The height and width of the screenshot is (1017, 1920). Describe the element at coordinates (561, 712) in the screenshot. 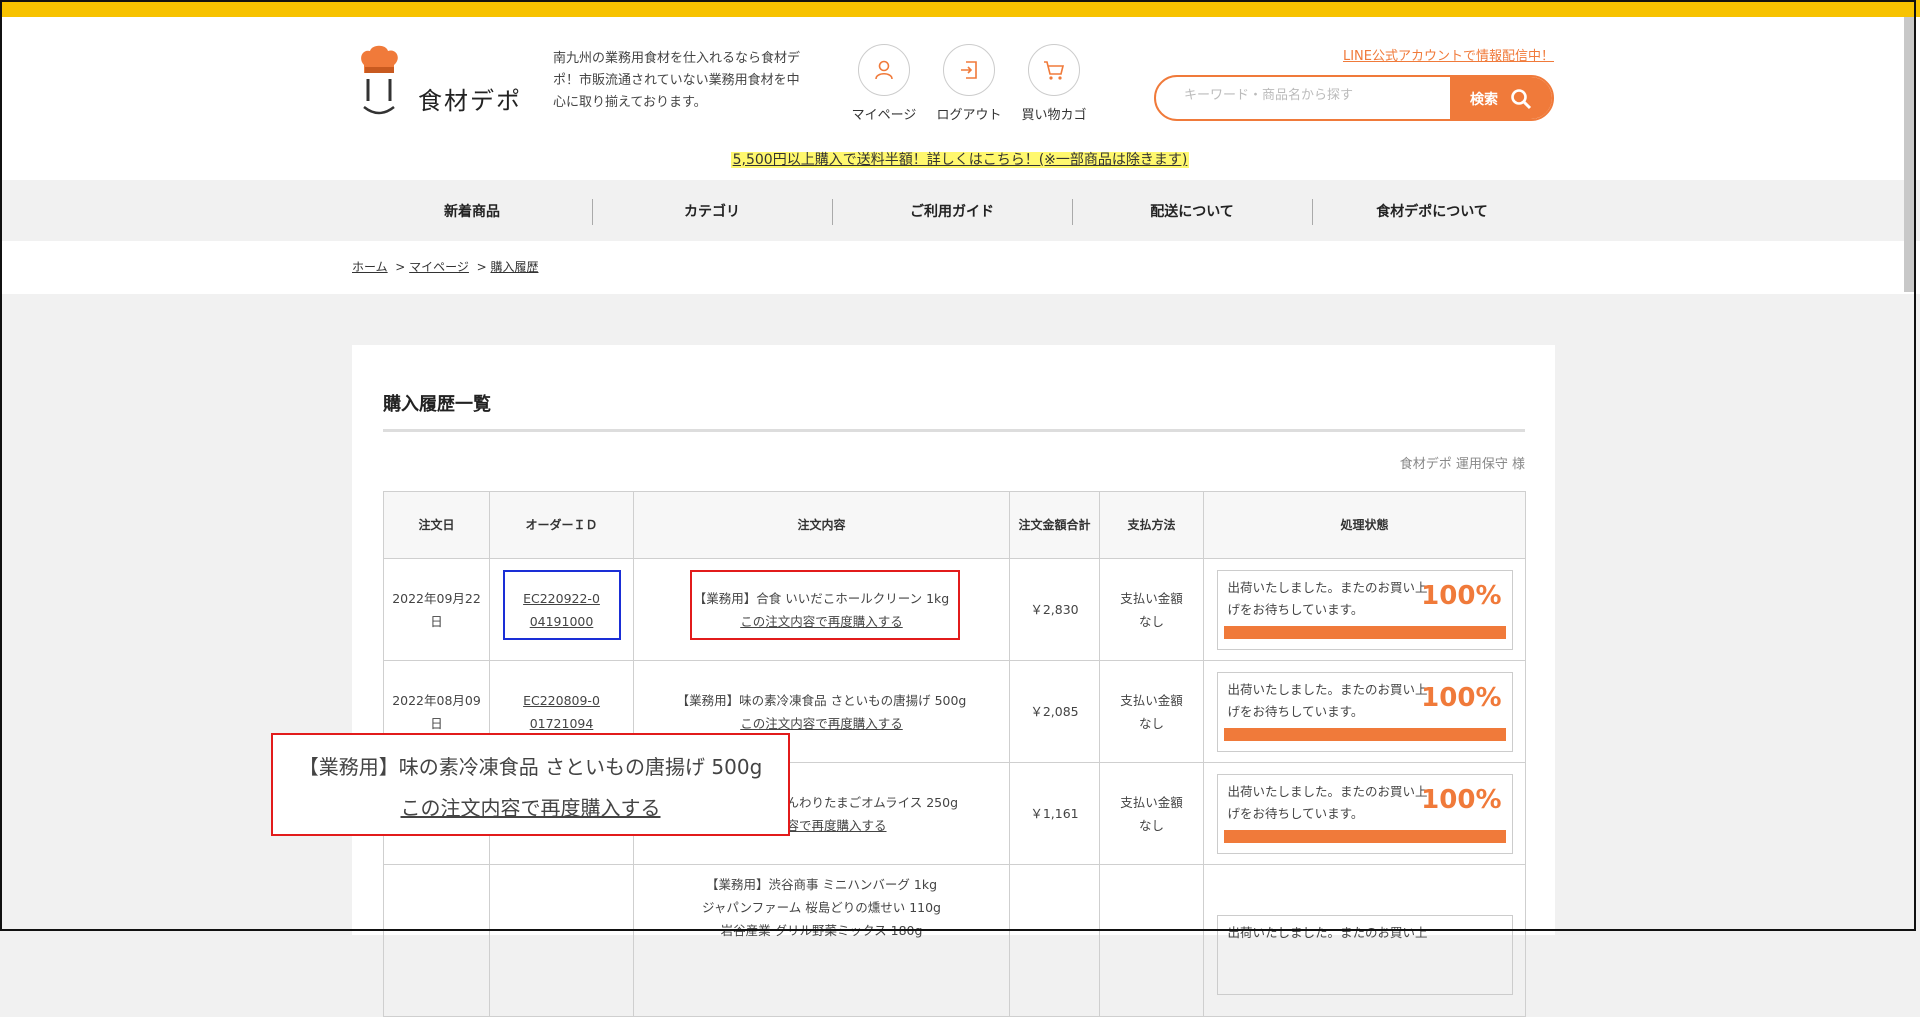

I see `order-id-link: EC220809-001721094` at that location.